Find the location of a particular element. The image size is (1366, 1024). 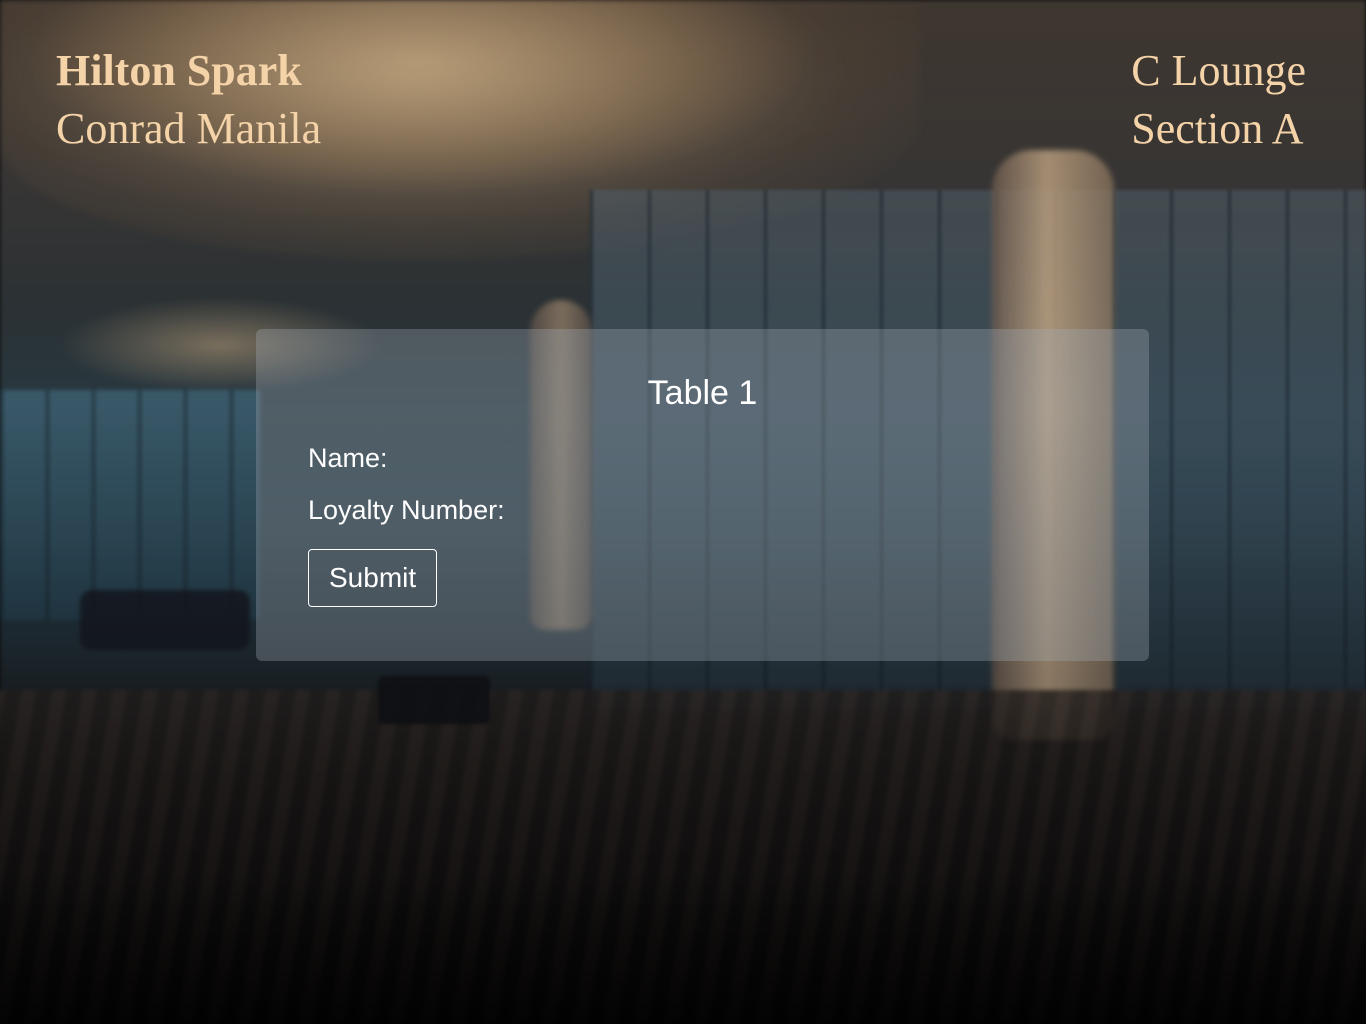

property-name: Conrad Manila is located at coordinates (189, 128).